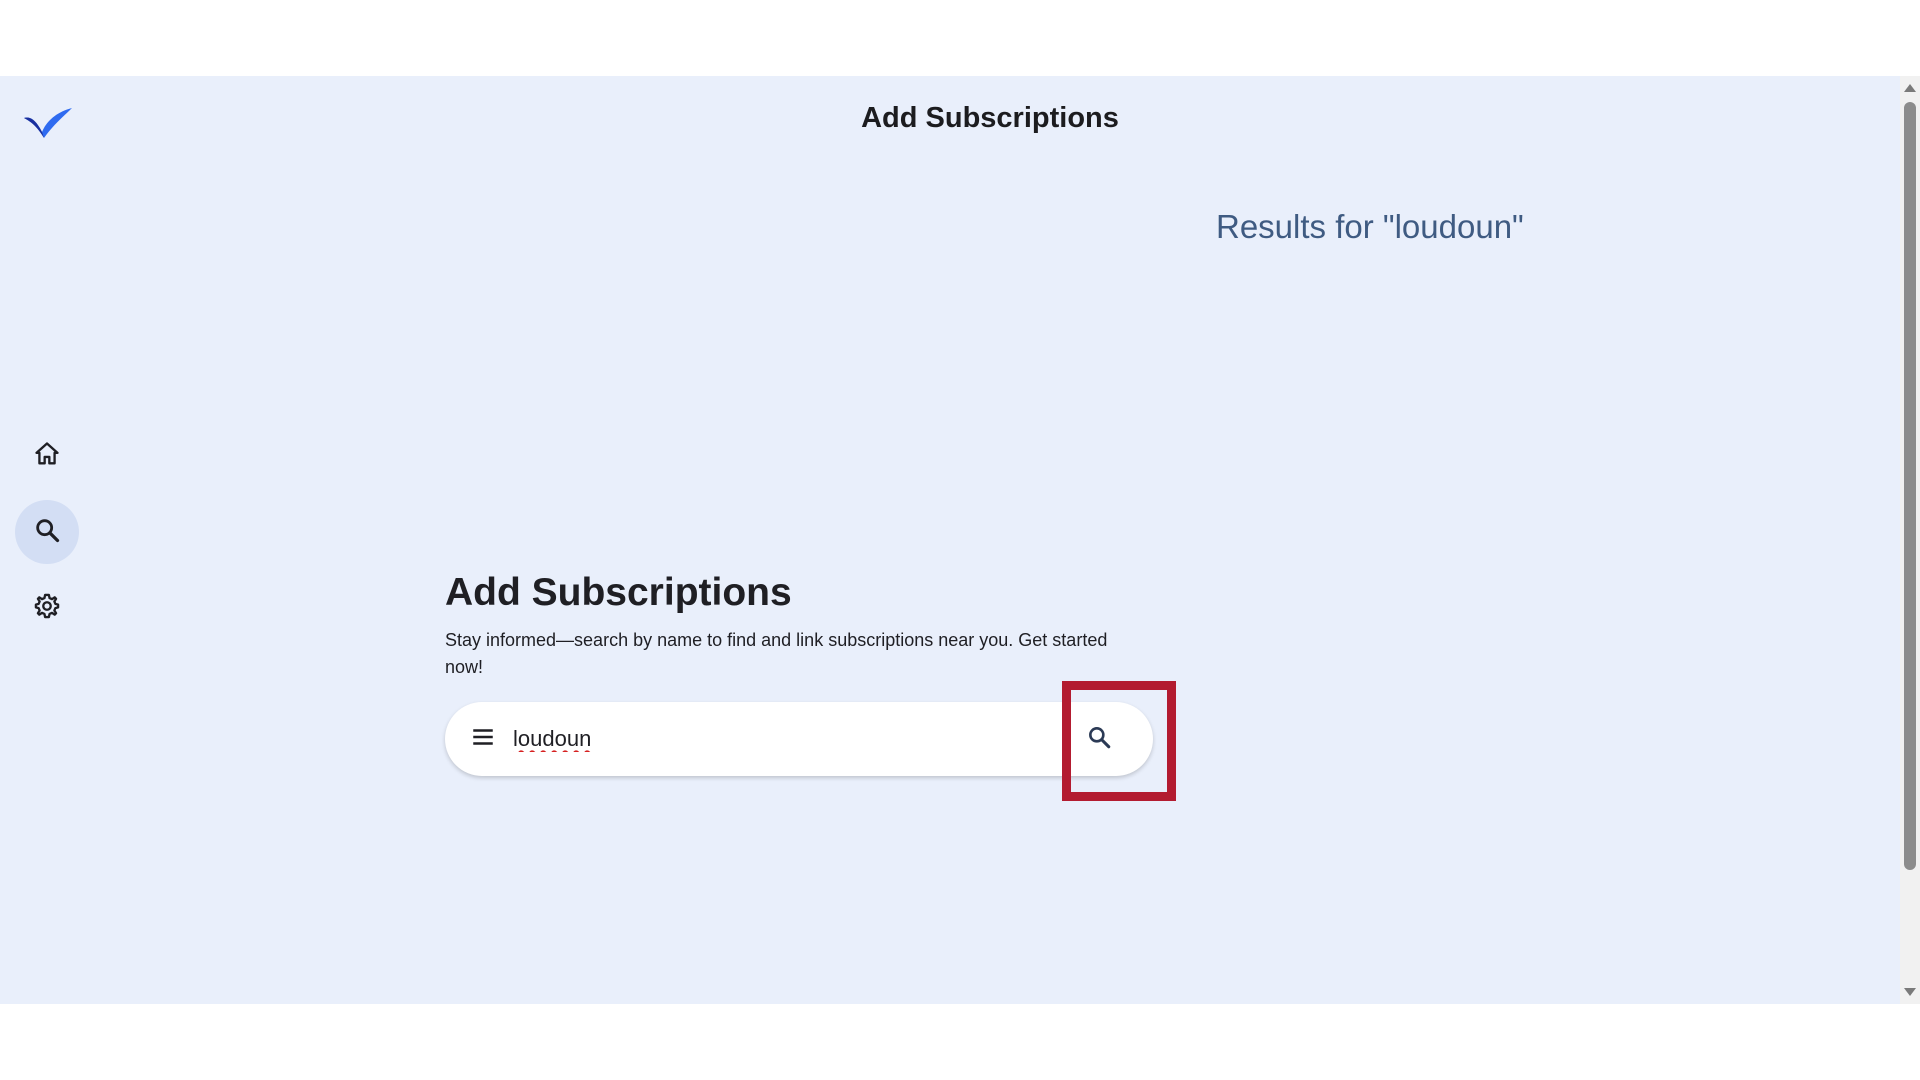  I want to click on page-title: Add Subscriptions, so click(990, 118).